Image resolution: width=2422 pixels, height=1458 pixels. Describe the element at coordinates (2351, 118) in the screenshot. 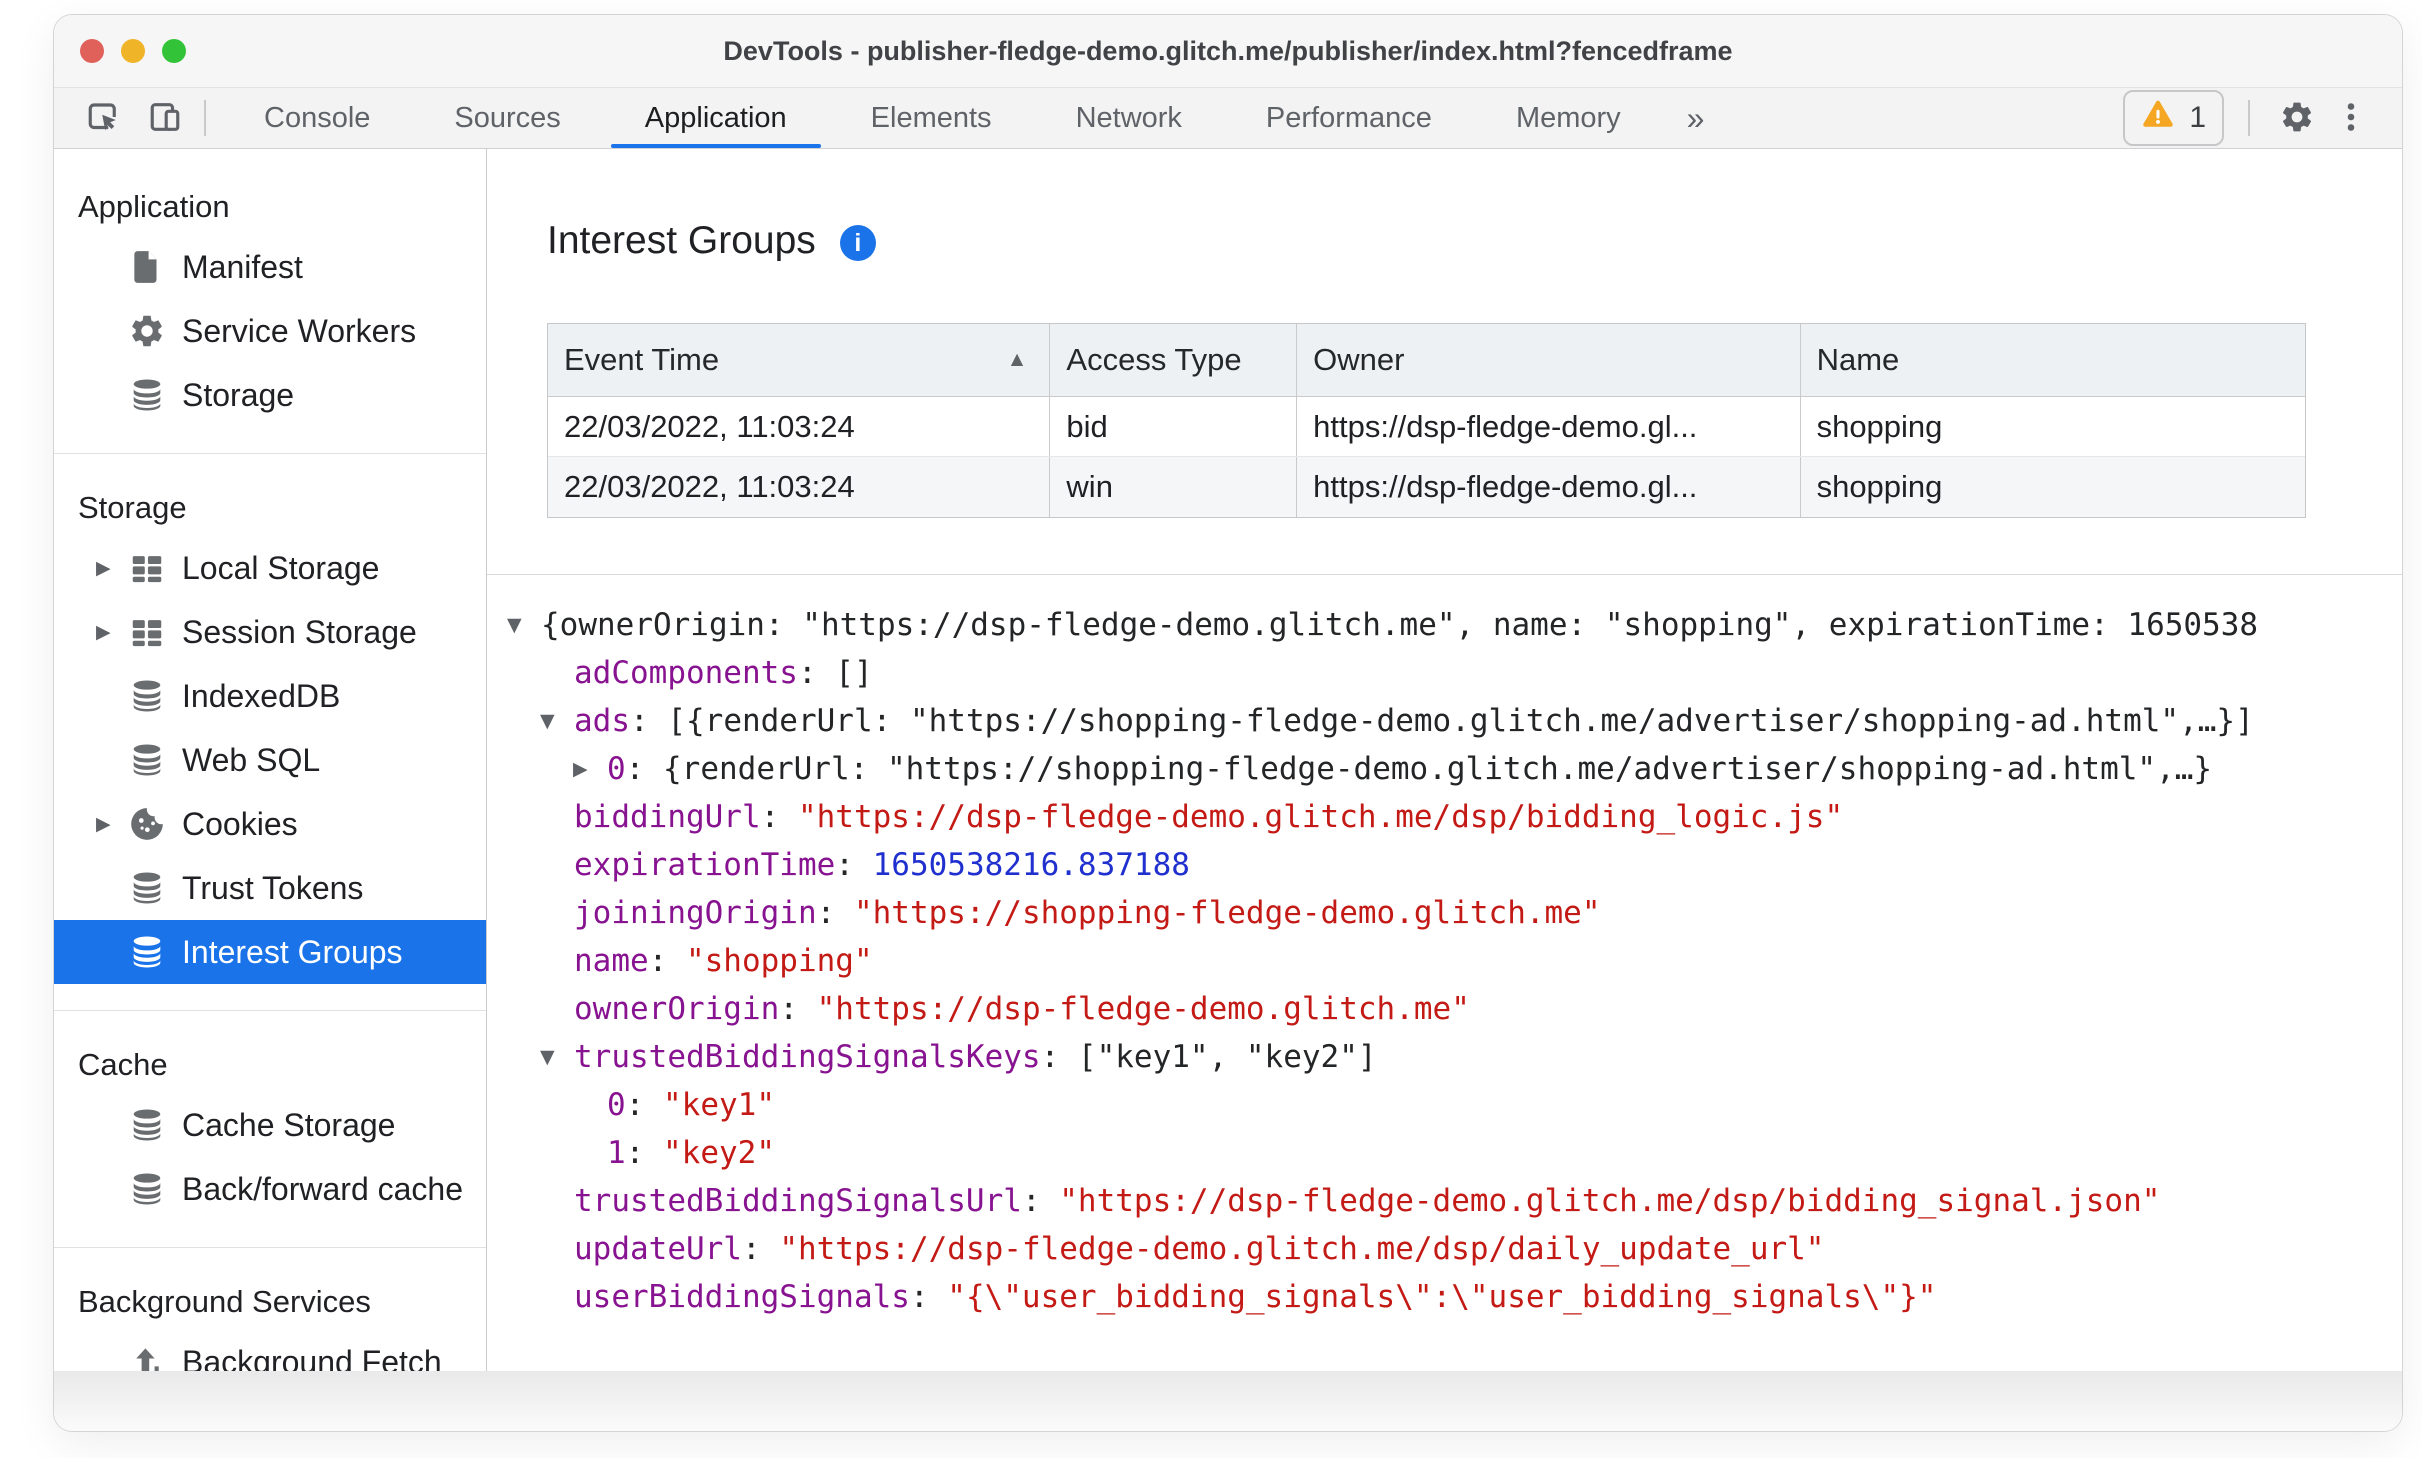

I see `kebab-menu-button` at that location.